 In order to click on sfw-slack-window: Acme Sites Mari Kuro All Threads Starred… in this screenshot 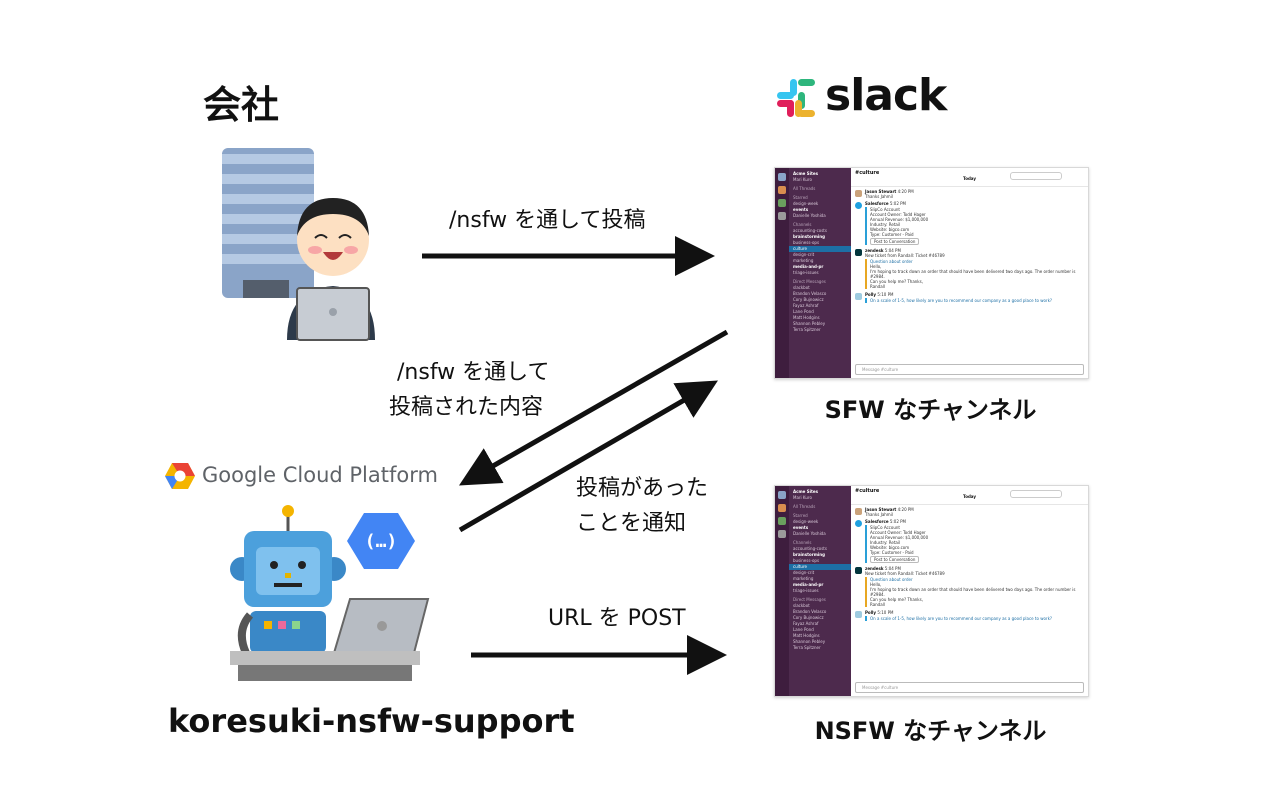, I will do `click(931, 273)`.